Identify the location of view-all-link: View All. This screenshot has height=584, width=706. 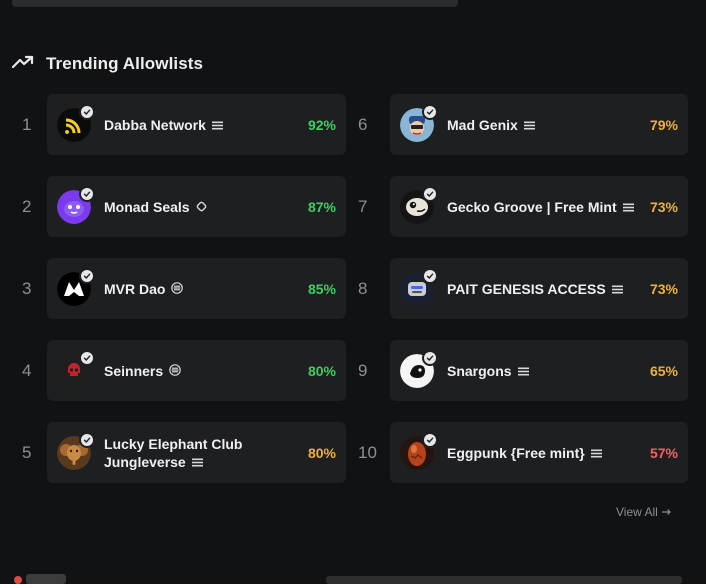
(644, 512).